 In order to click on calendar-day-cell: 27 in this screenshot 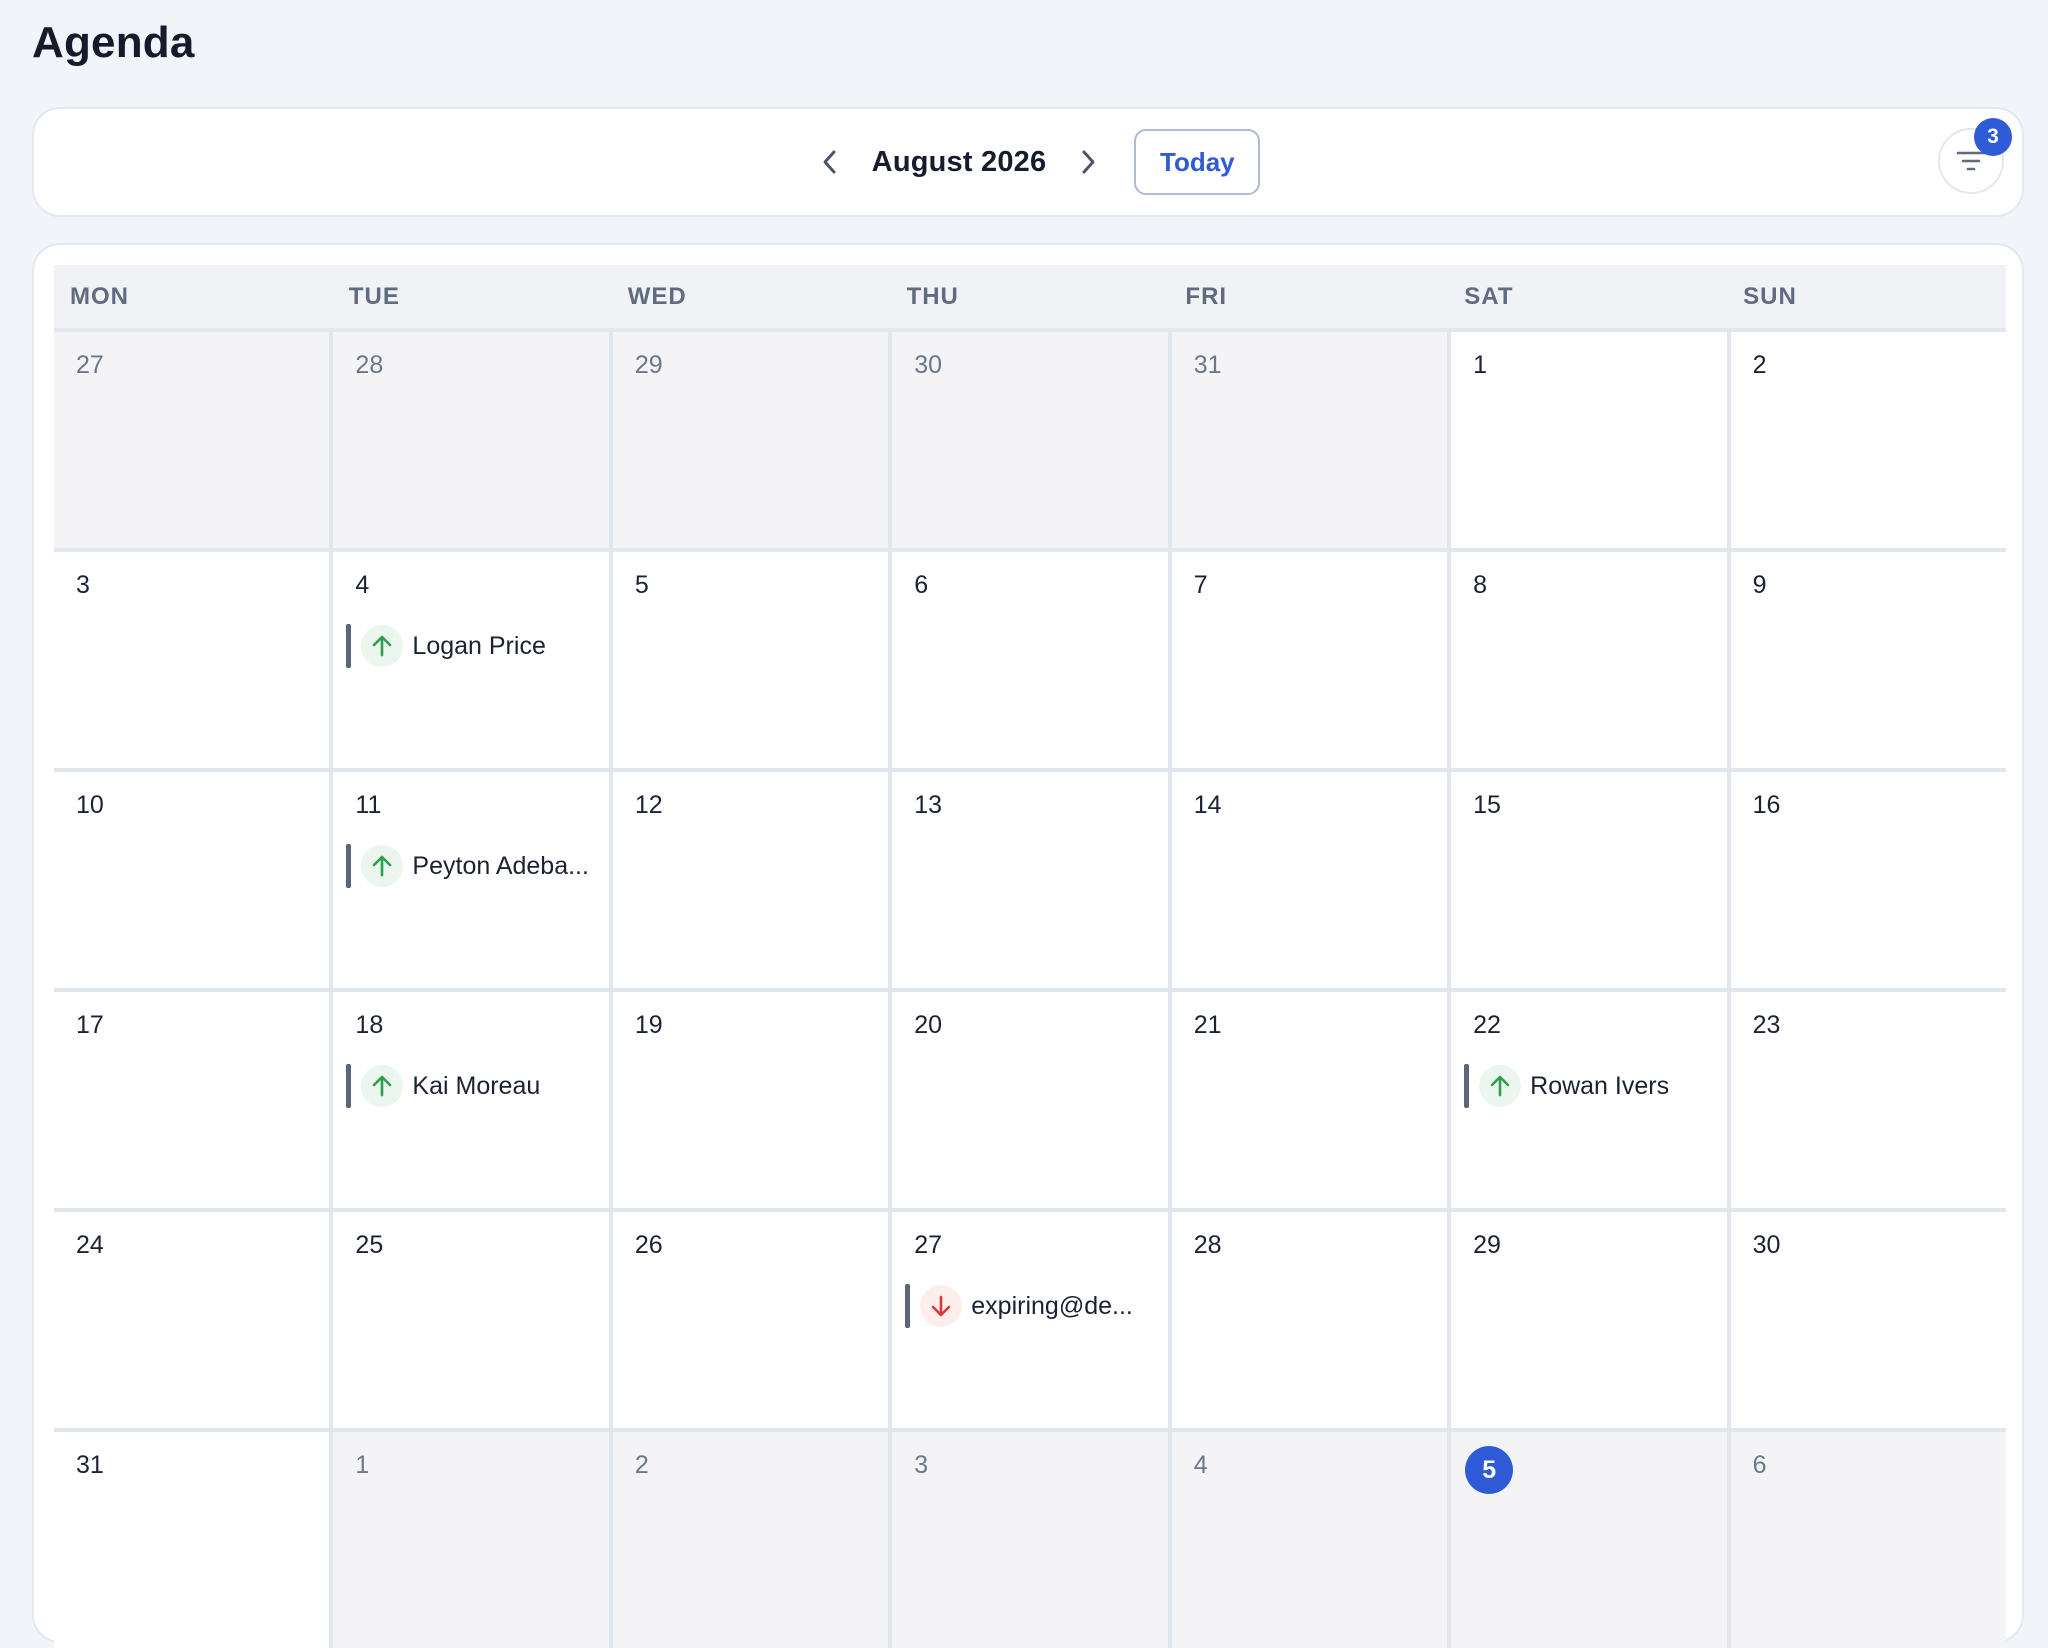, I will do `click(192, 440)`.